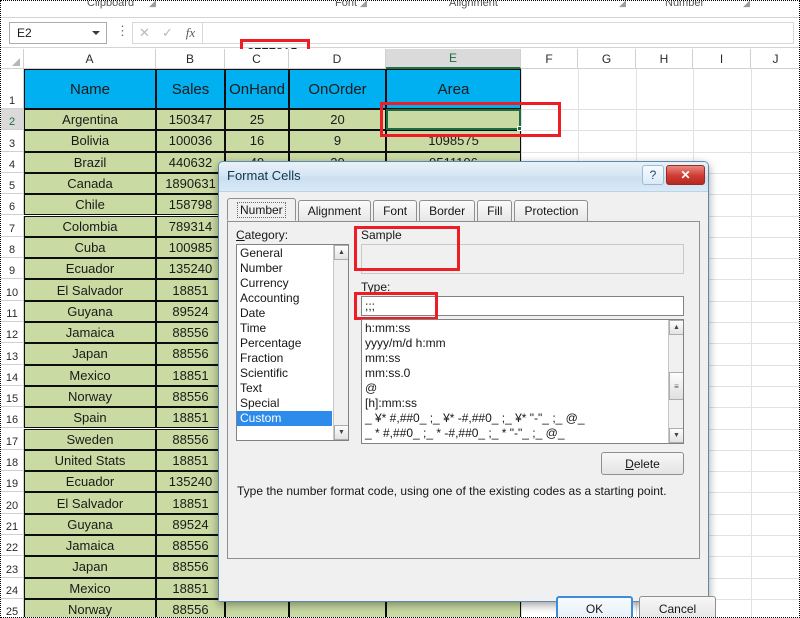  I want to click on cell-A9: Ecuador, so click(90, 269).